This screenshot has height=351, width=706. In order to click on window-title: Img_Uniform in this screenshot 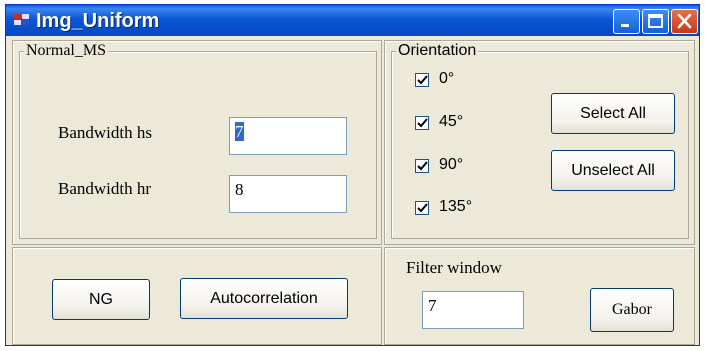, I will do `click(98, 21)`.